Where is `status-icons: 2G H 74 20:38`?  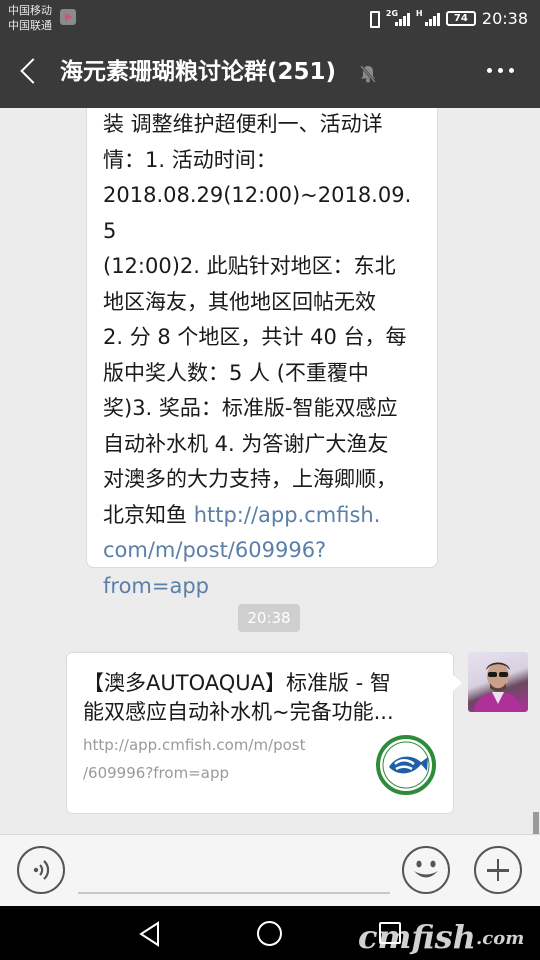 status-icons: 2G H 74 20:38 is located at coordinates (447, 18).